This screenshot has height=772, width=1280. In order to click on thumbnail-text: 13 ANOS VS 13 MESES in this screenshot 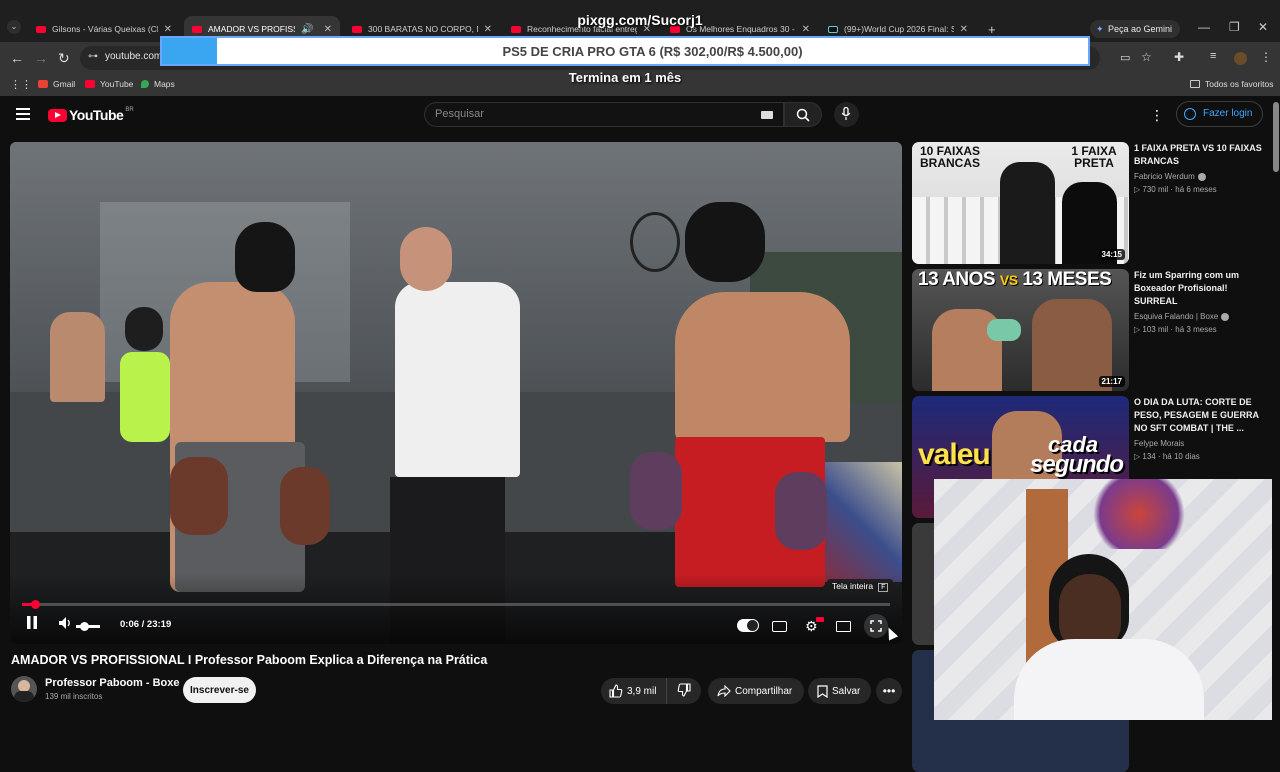, I will do `click(1015, 279)`.